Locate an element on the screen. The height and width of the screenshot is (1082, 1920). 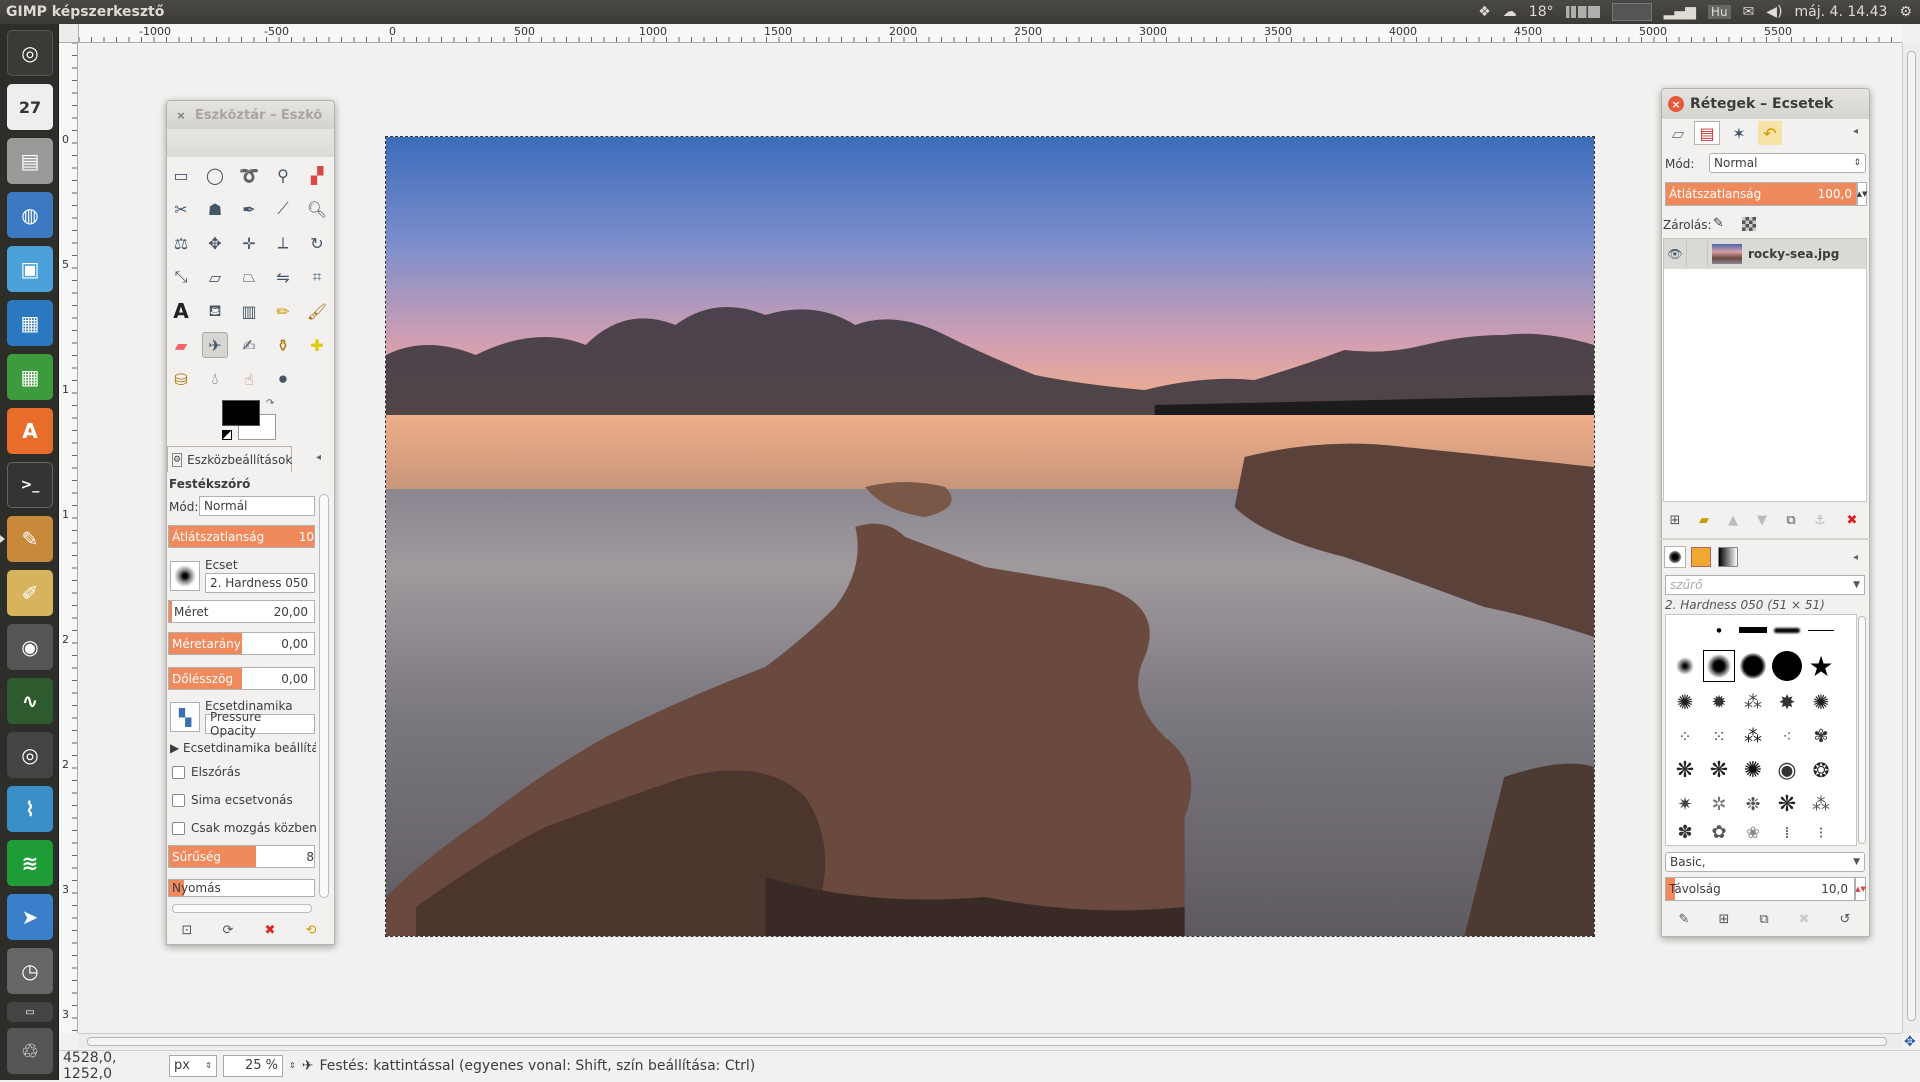
scroll-thumb is located at coordinates (987, 1041).